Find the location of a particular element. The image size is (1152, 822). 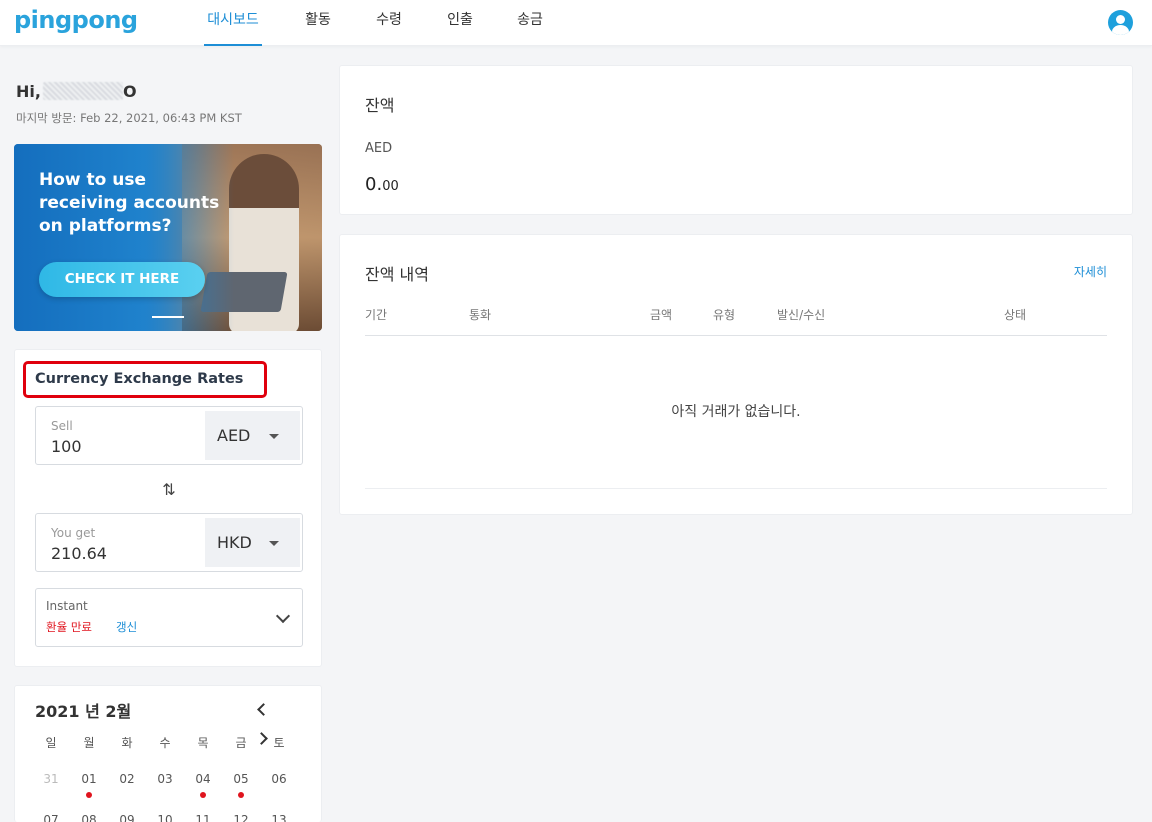

balance-amount-dec: 00 is located at coordinates (390, 186).